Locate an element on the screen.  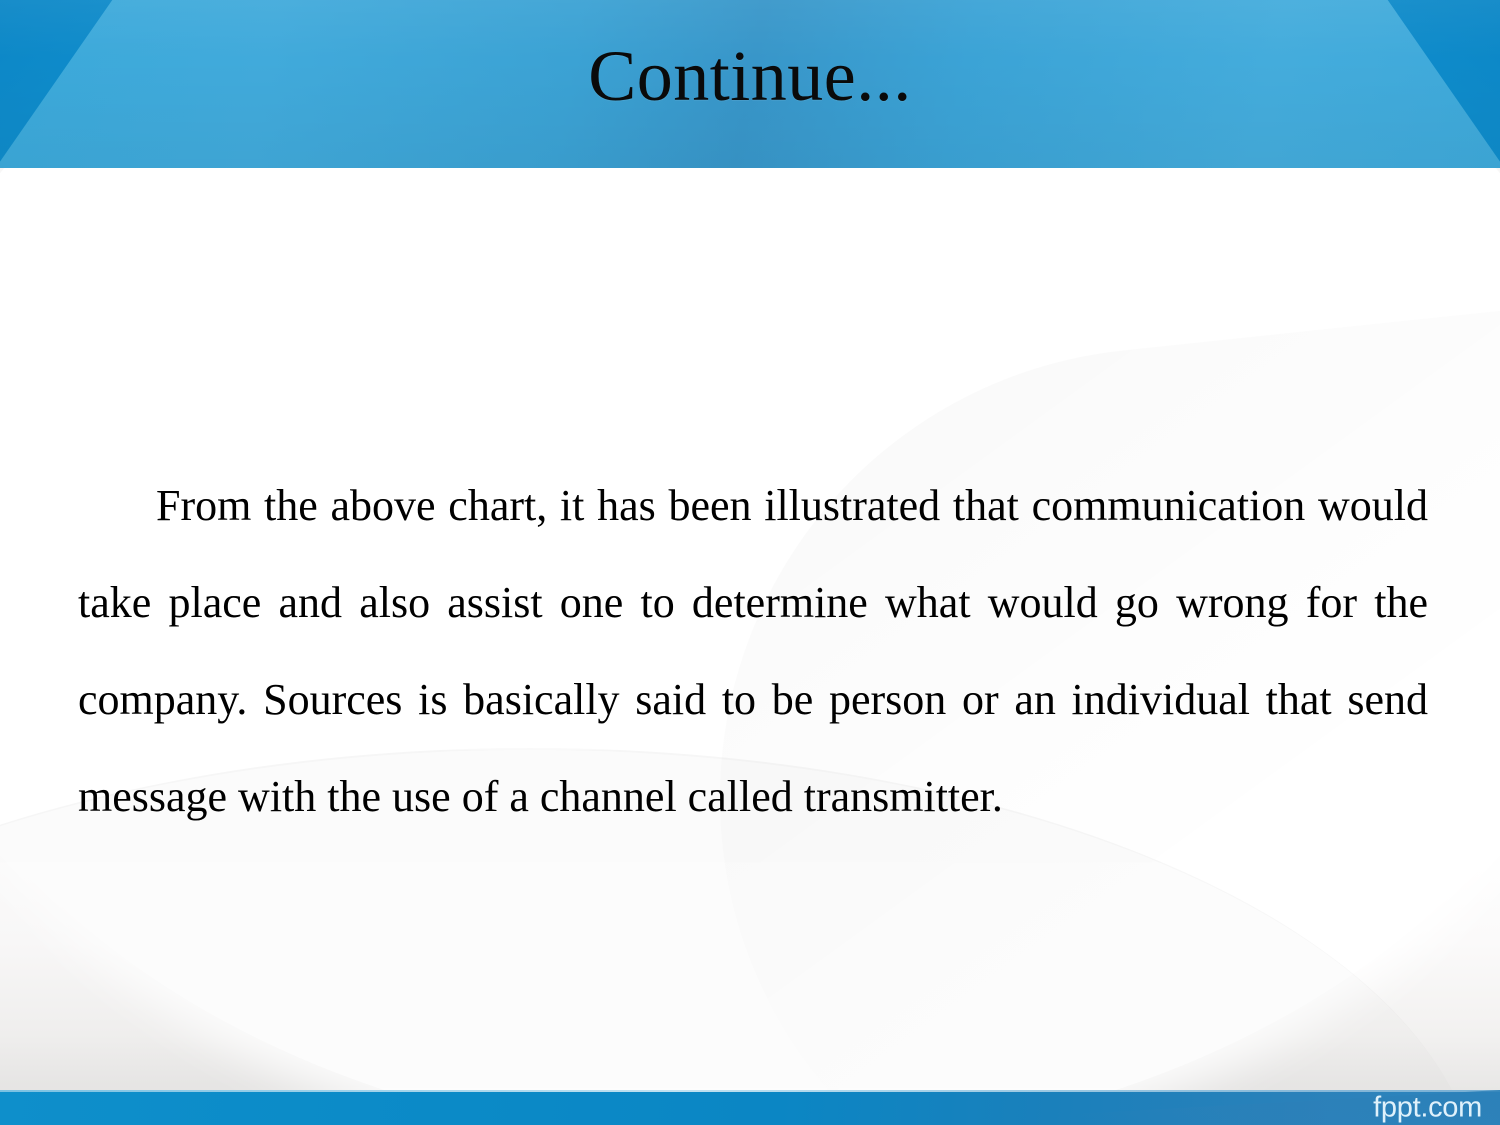
slide-footer-bar: fppt.com is located at coordinates (750, 1107).